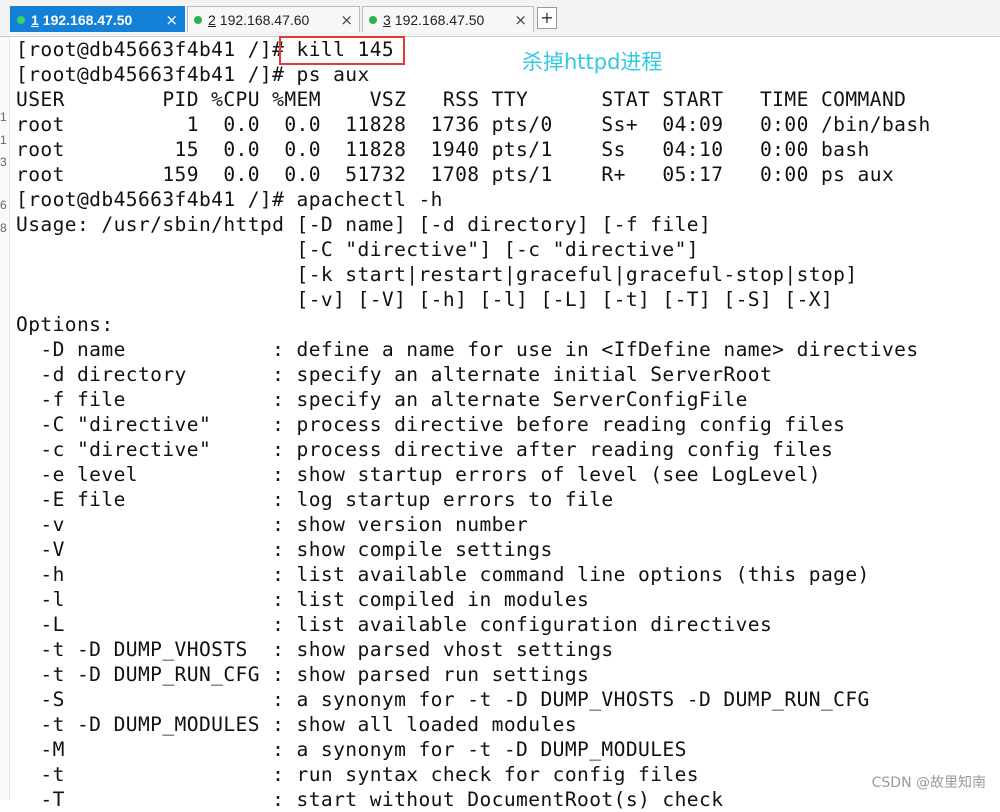 This screenshot has height=812, width=1000. What do you see at coordinates (342, 50) in the screenshot?
I see `kill-command-highlight-box` at bounding box center [342, 50].